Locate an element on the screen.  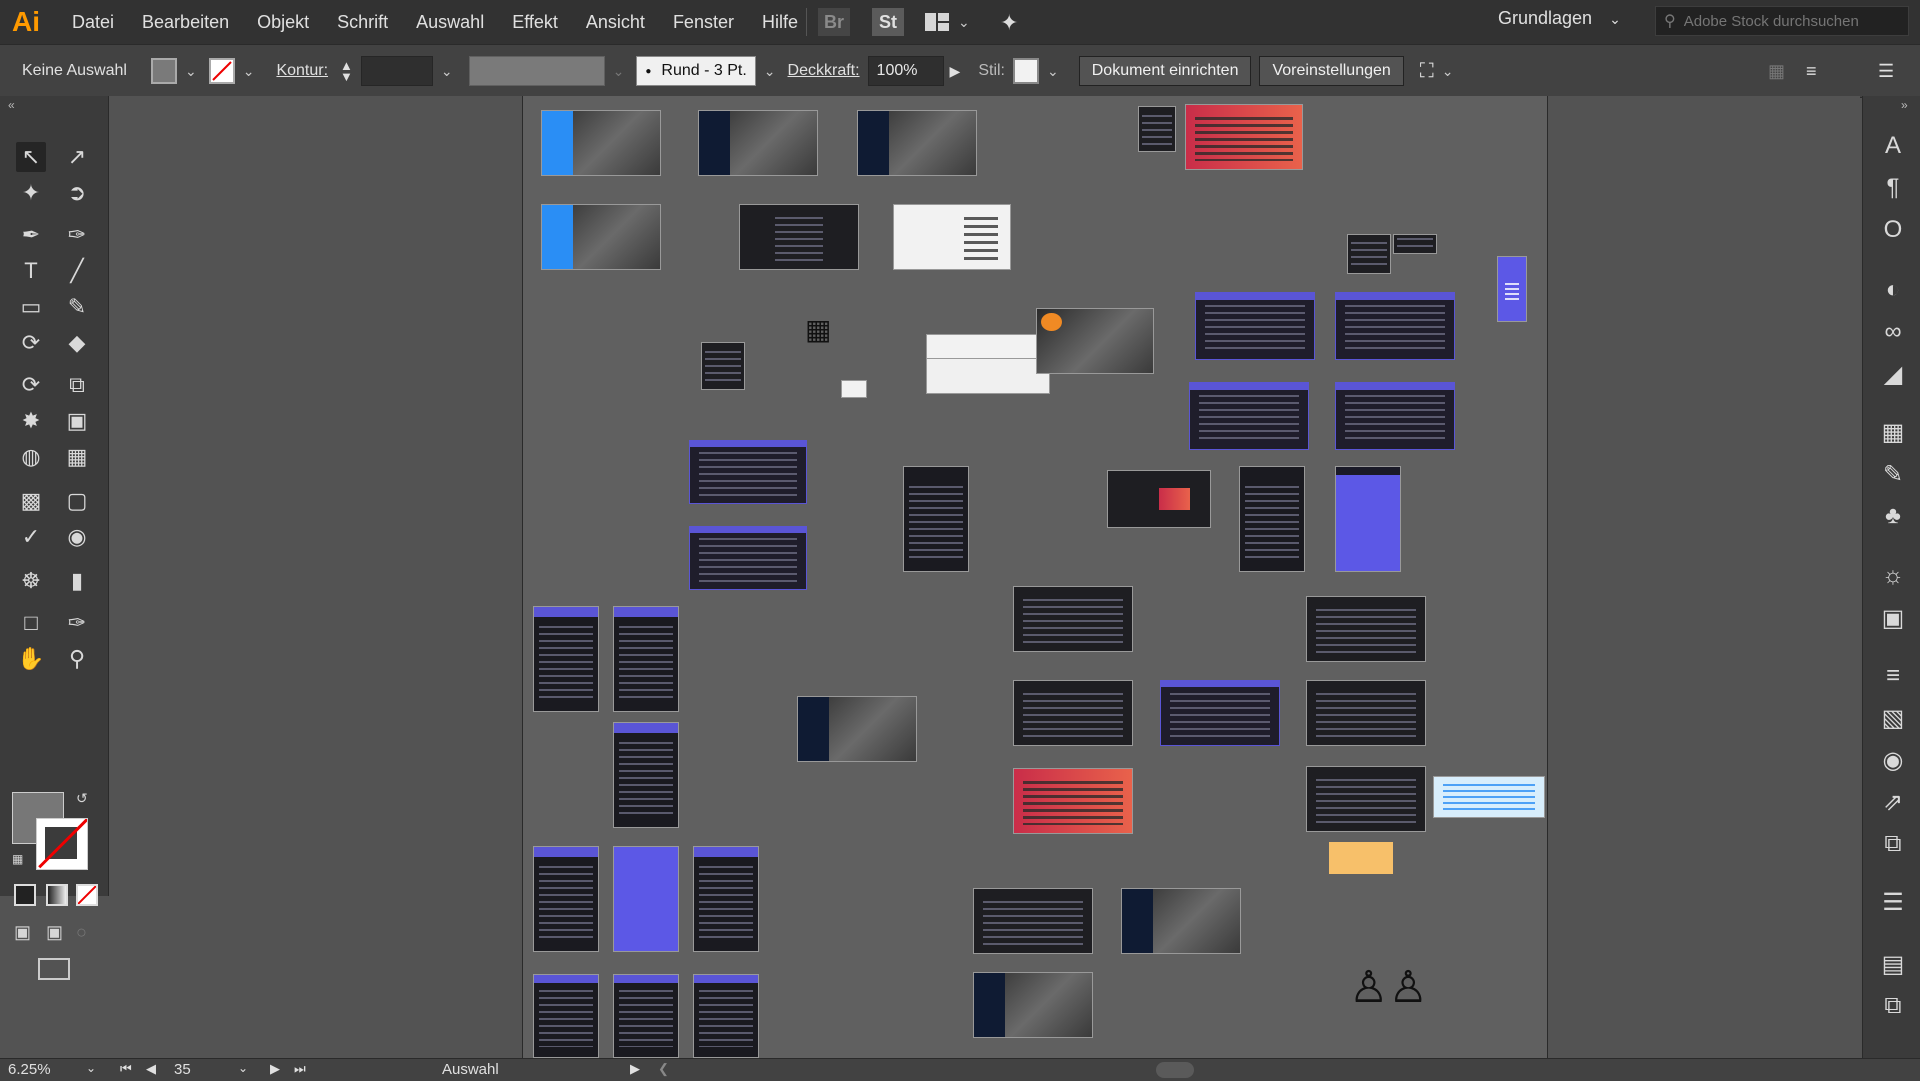
logo-graphic-icon: ▦ is located at coordinates (819, 330).